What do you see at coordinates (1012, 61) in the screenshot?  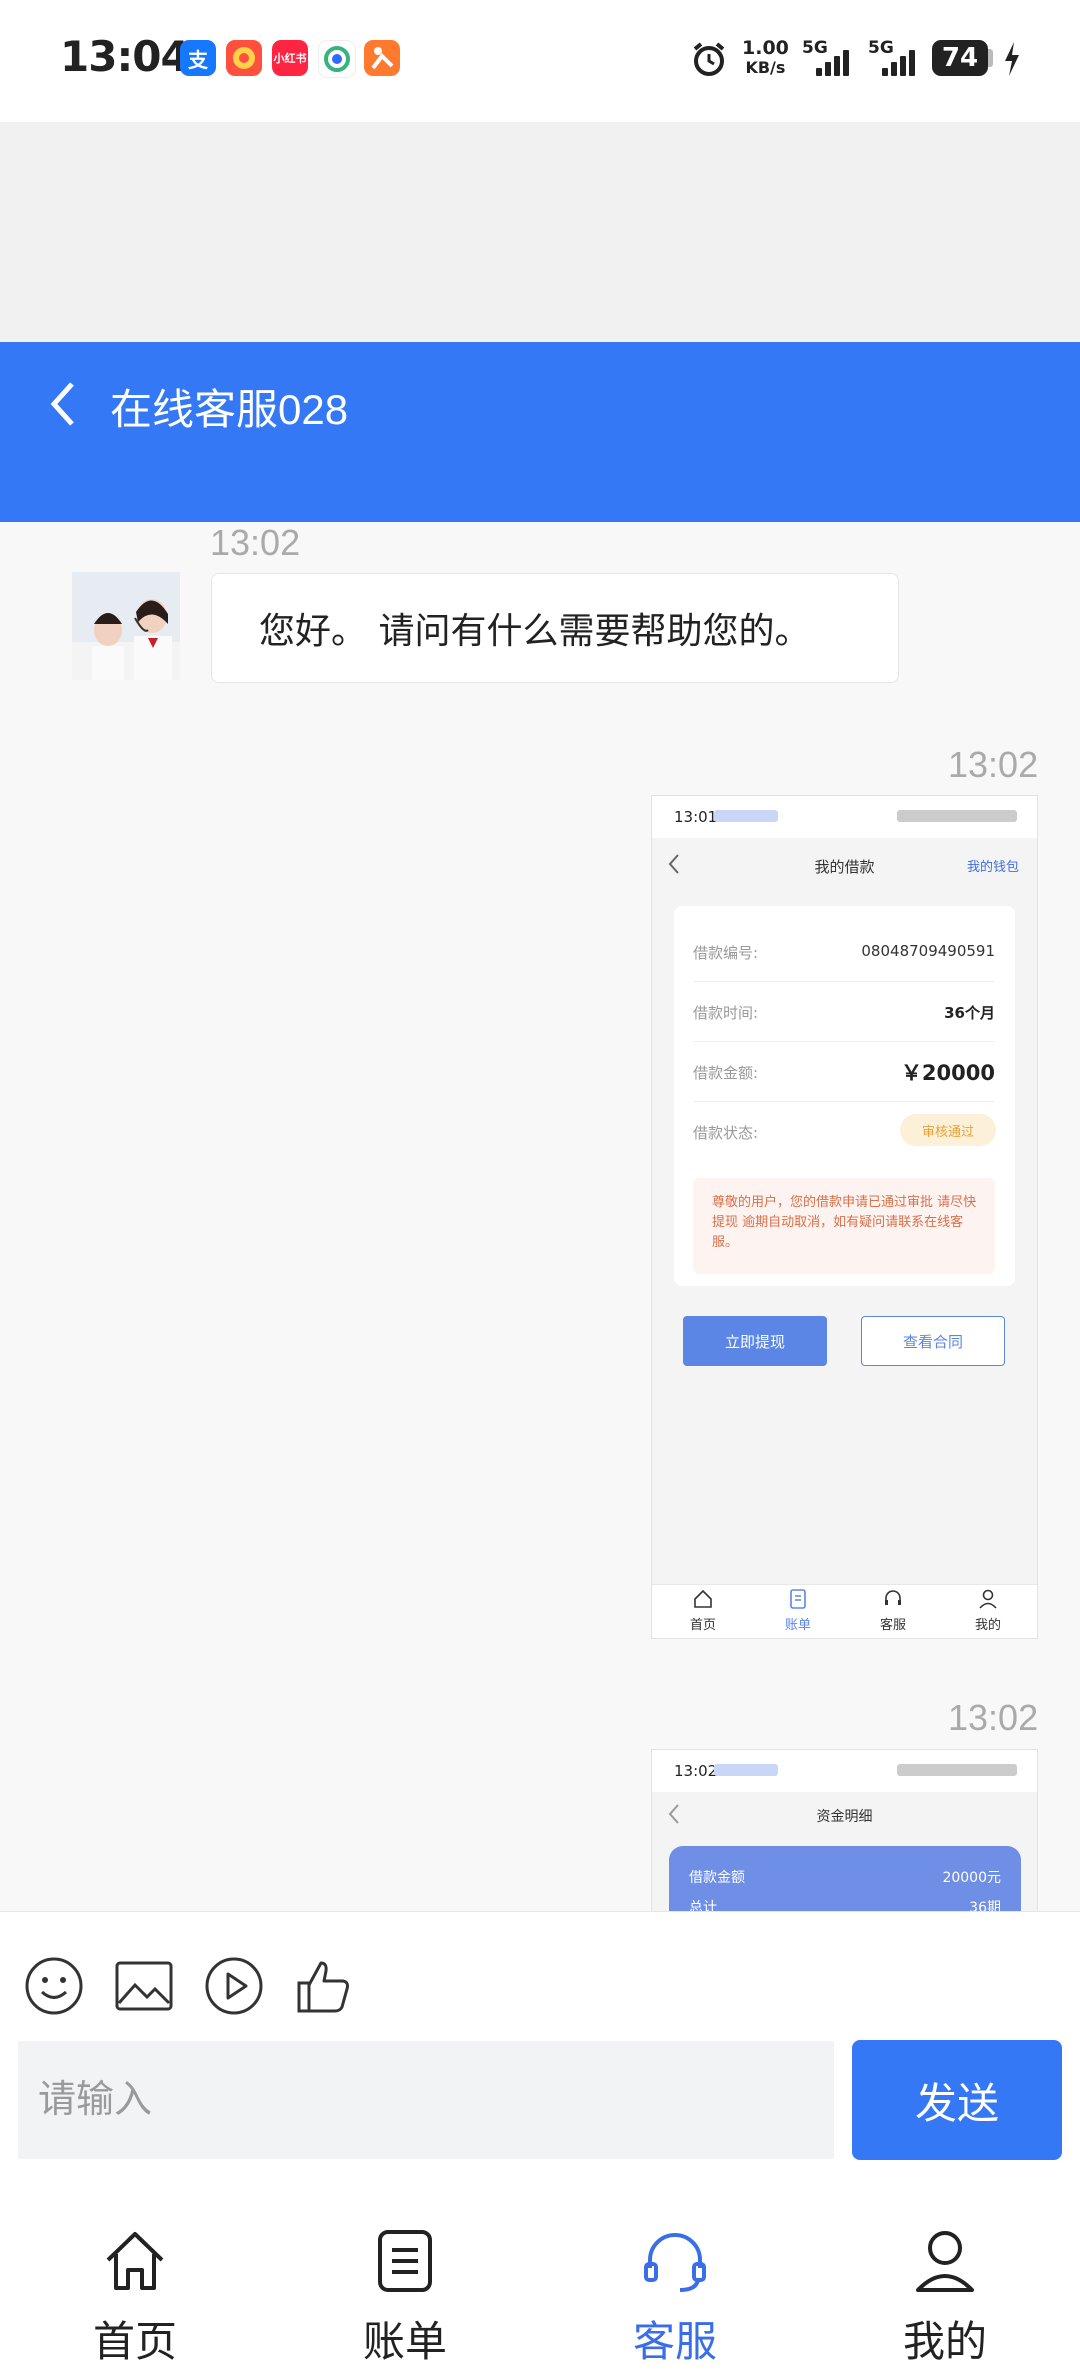 I see `charging-icon` at bounding box center [1012, 61].